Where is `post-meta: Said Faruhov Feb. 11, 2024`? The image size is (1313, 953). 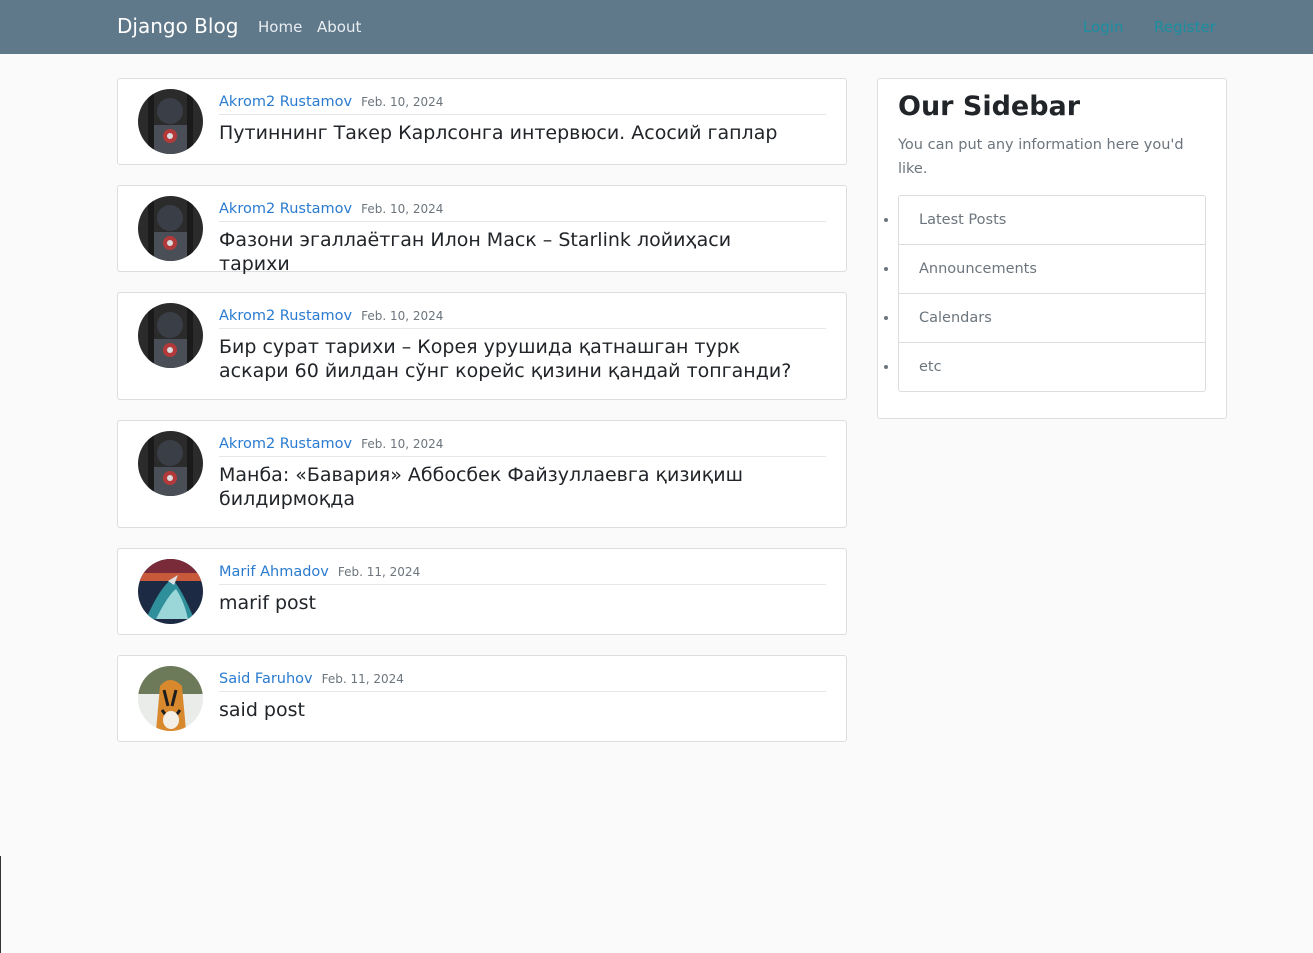
post-meta: Said Faruhov Feb. 11, 2024 is located at coordinates (522, 680).